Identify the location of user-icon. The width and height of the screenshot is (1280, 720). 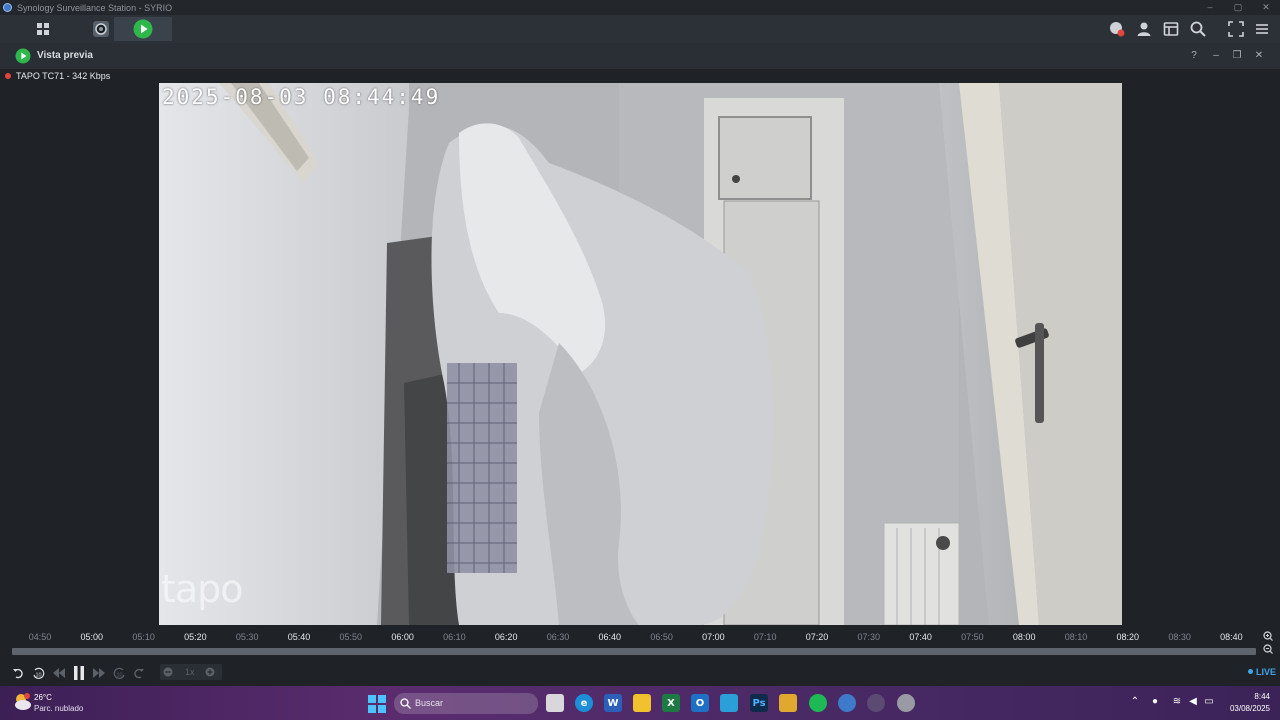
(1143, 29).